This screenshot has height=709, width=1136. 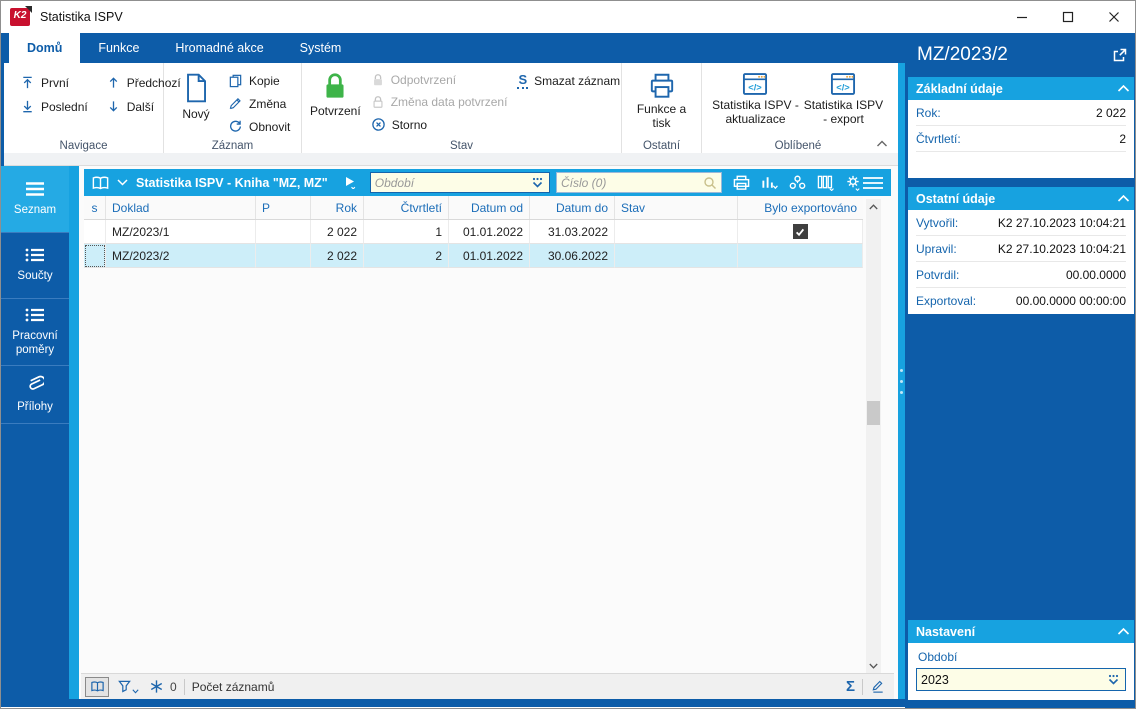 I want to click on filter-count: 0, so click(x=173, y=686).